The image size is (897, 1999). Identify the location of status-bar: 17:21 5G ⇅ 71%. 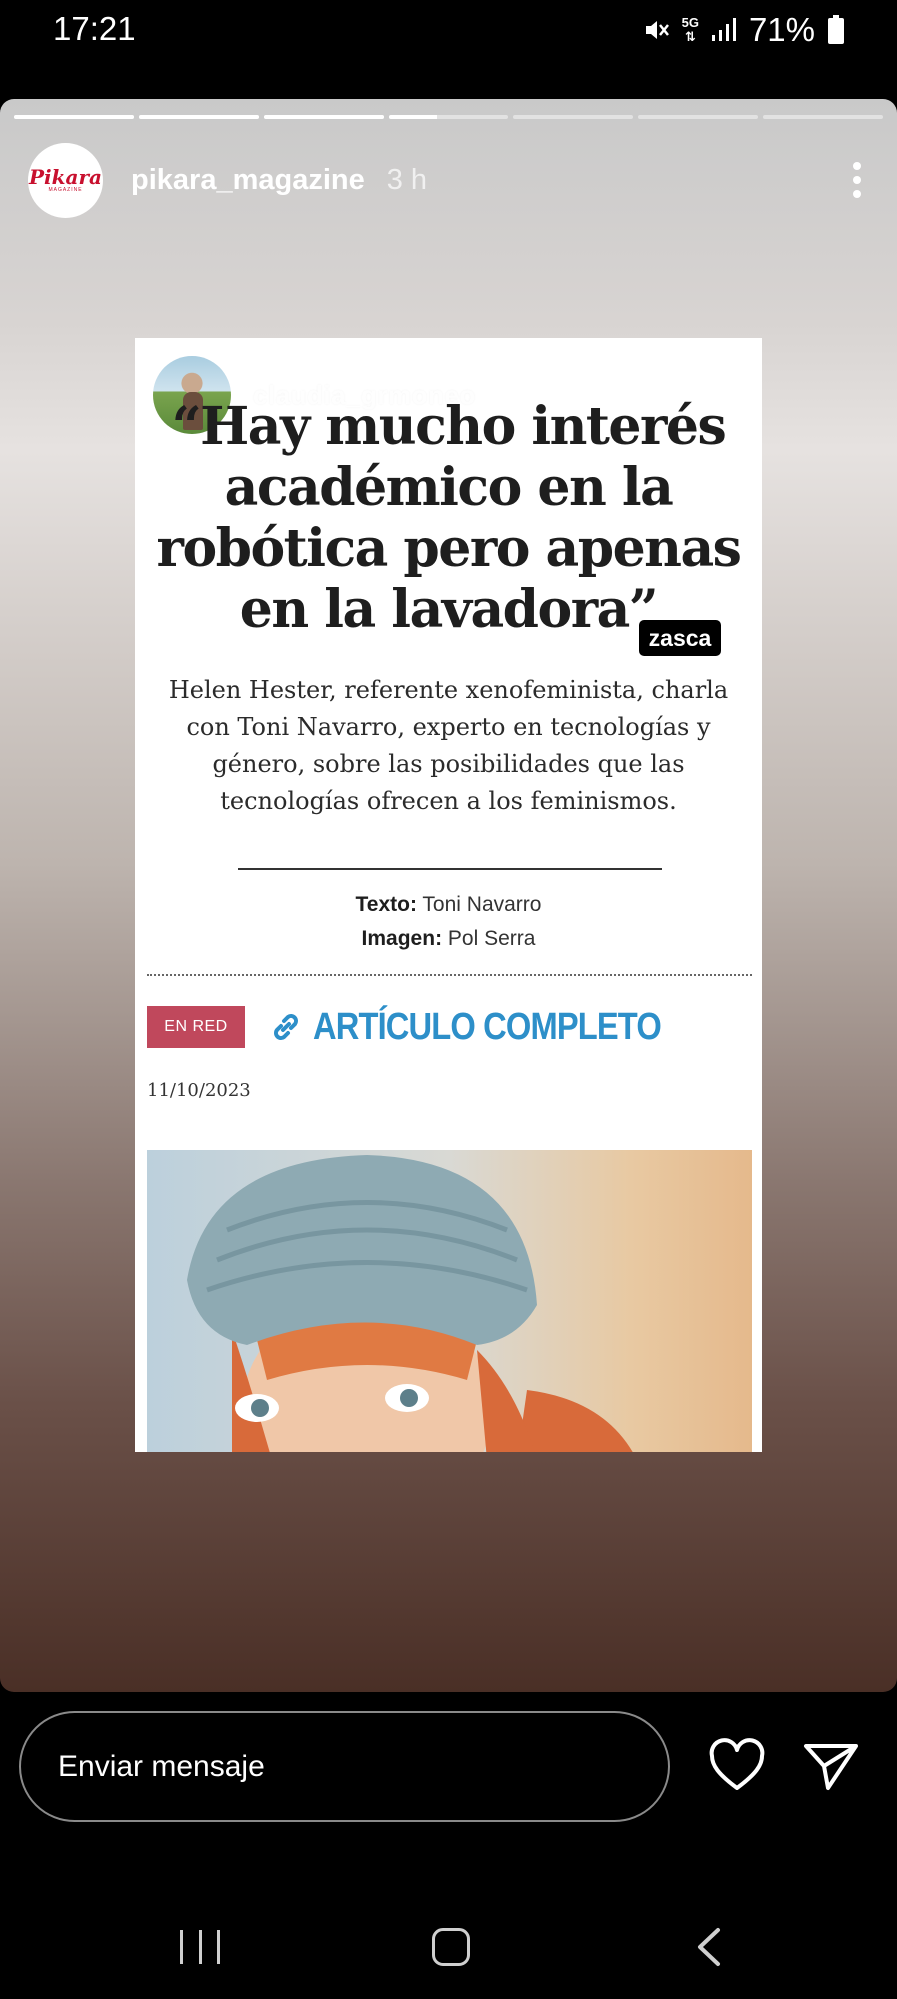
(448, 31).